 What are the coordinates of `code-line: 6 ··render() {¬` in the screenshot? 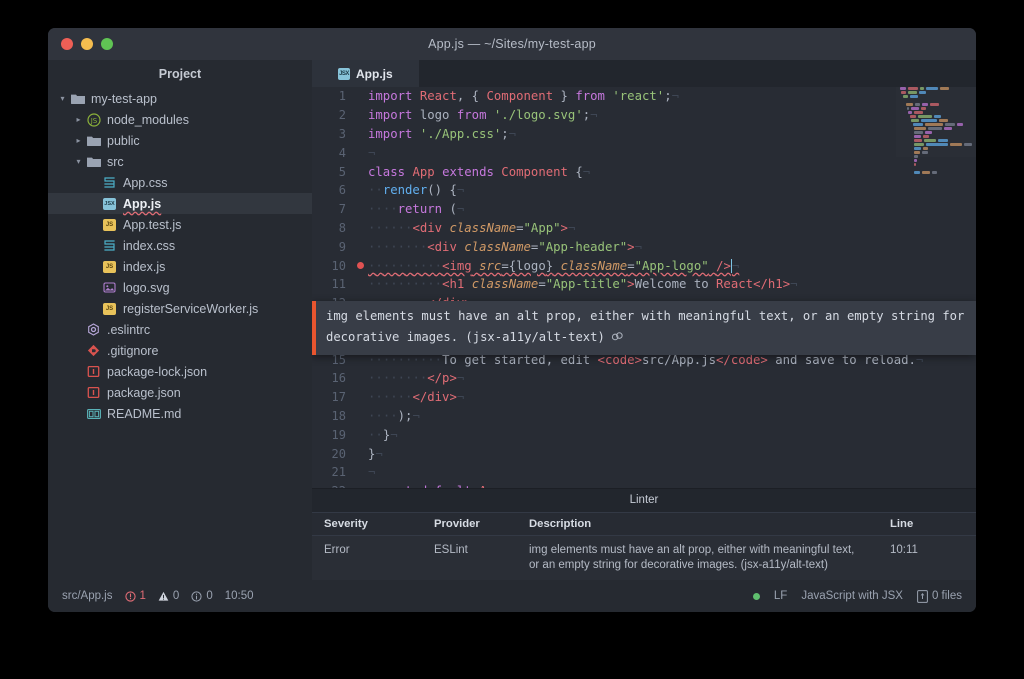 It's located at (644, 190).